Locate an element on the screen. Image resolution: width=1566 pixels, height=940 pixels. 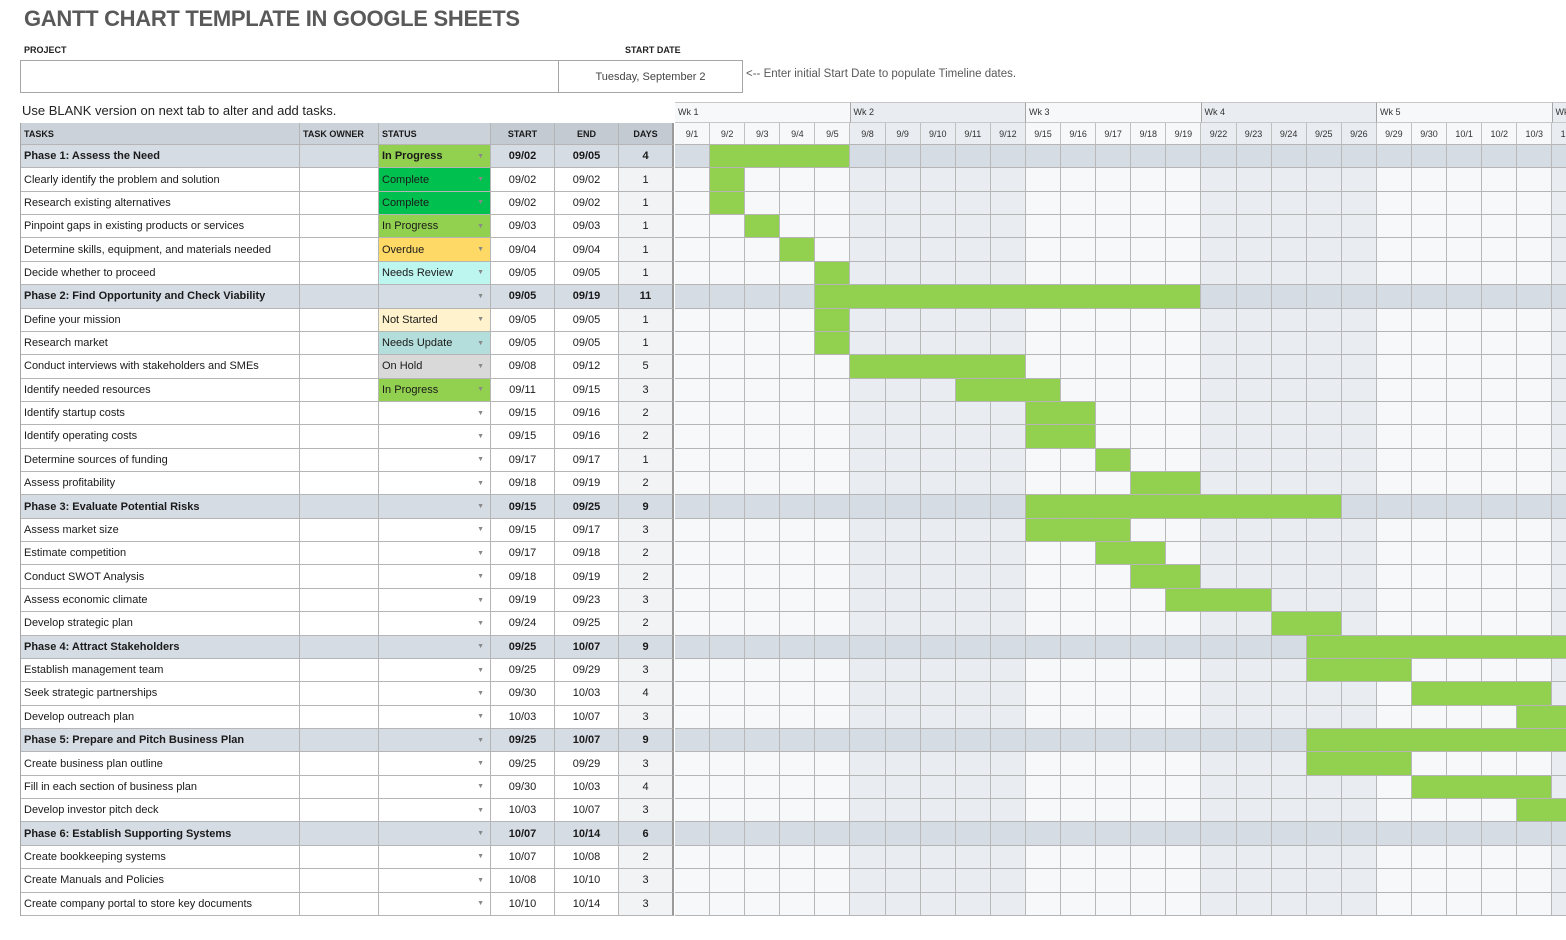
end-date-cell: 10/03 is located at coordinates (587, 694).